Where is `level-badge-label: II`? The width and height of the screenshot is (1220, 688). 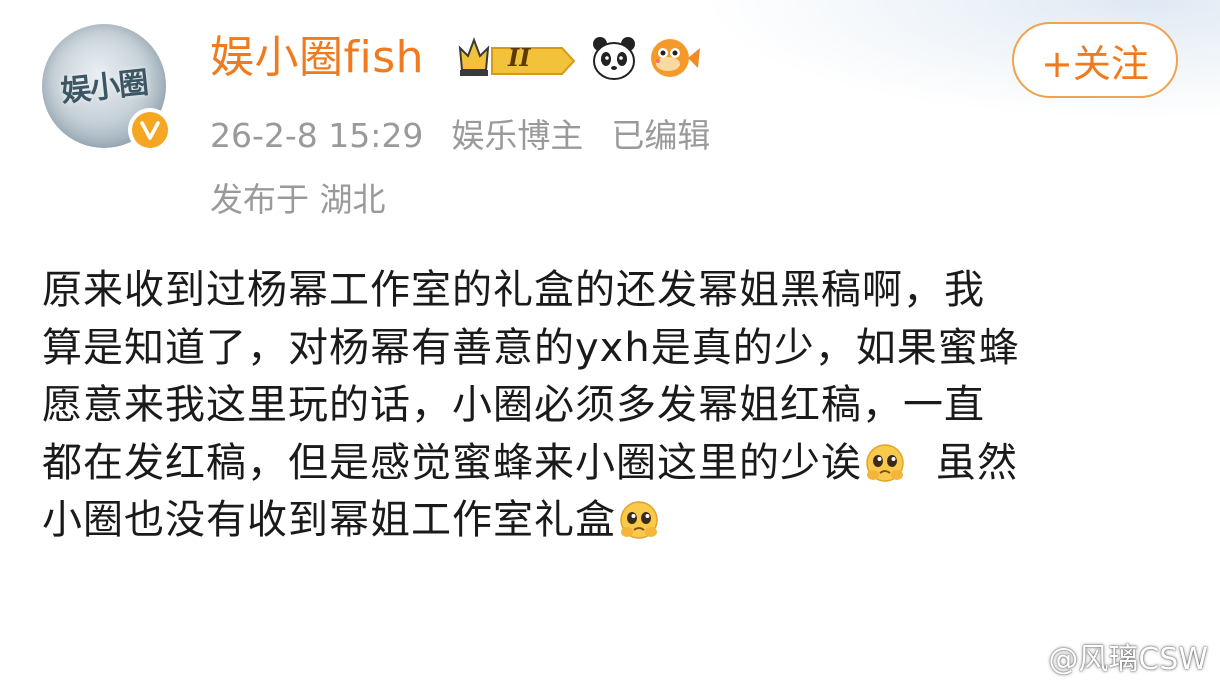 level-badge-label: II is located at coordinates (519, 57).